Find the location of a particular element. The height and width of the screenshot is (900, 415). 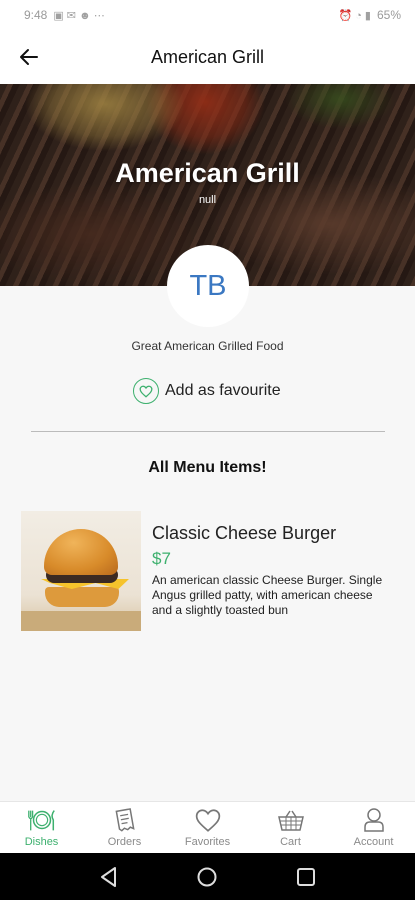

nav-label-account: Account is located at coordinates (373, 842).